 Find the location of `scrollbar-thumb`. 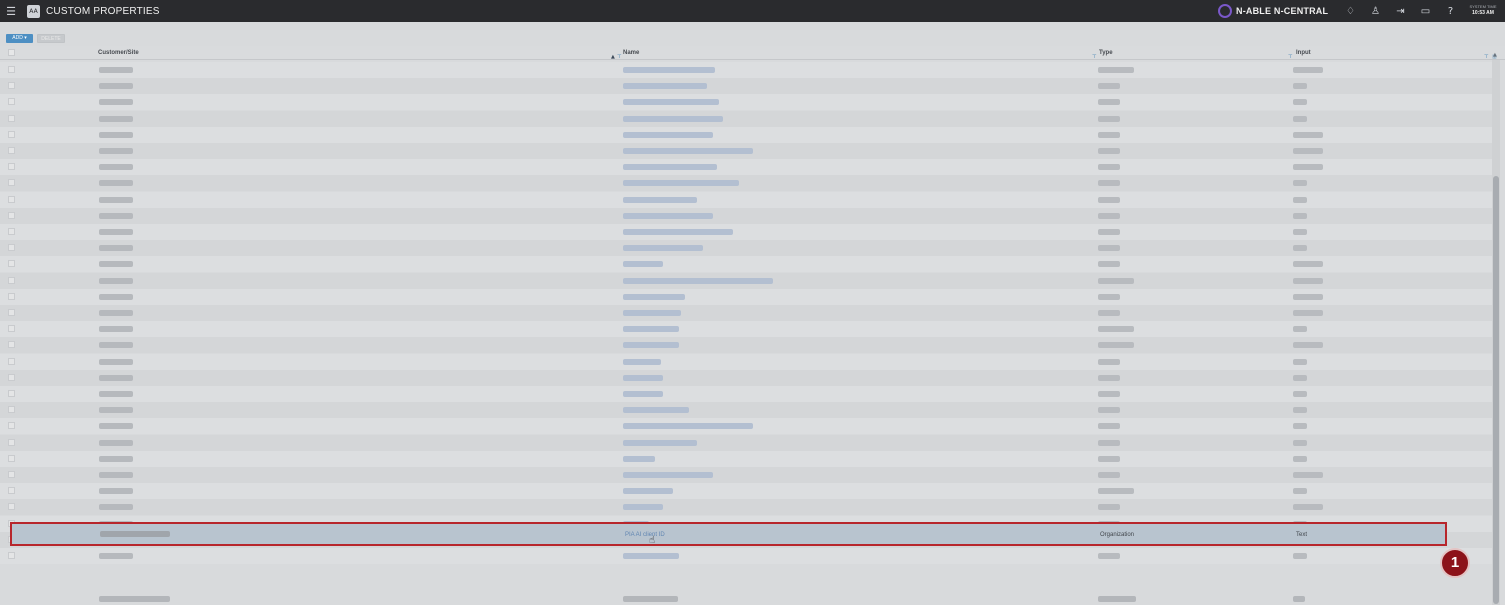

scrollbar-thumb is located at coordinates (1496, 390).